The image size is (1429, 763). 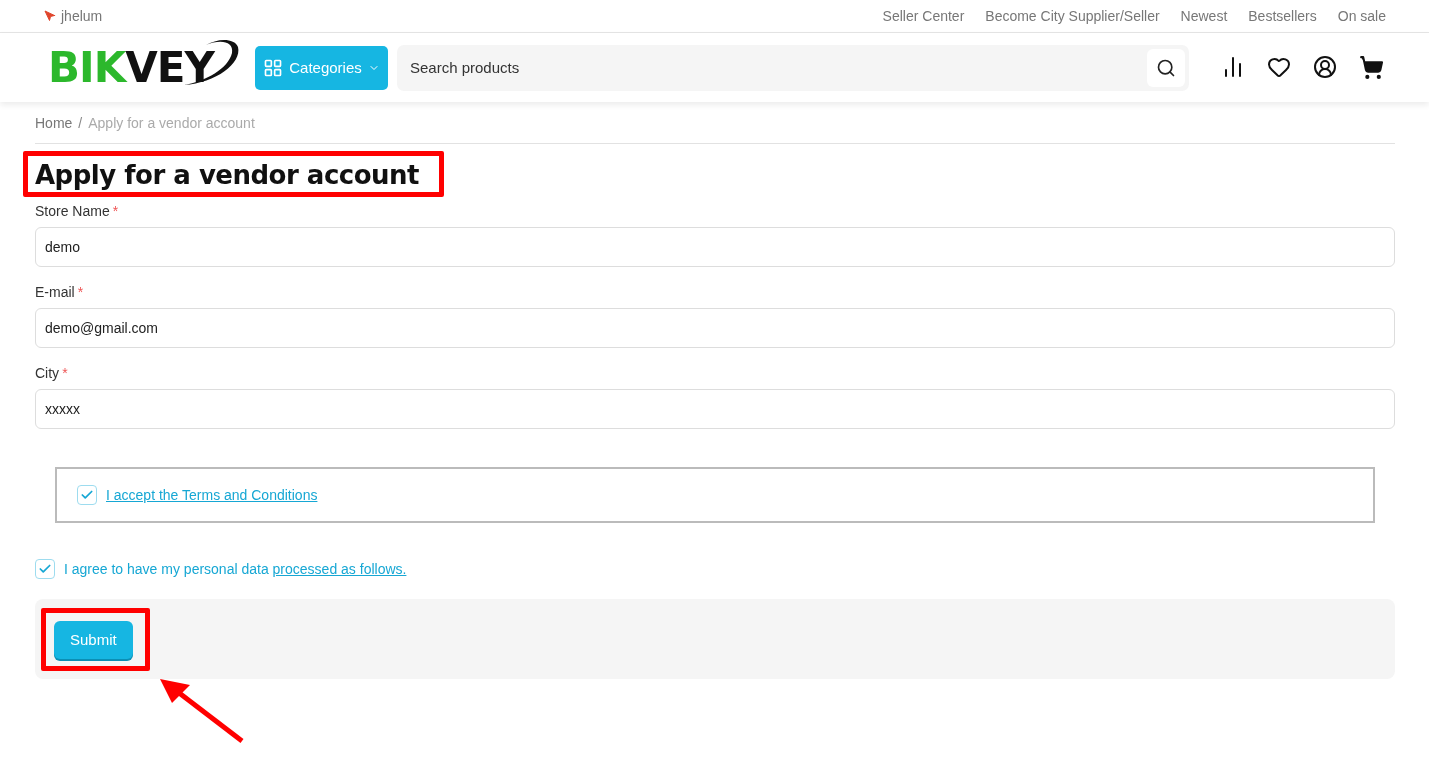 I want to click on text-input: demo, so click(x=715, y=247).